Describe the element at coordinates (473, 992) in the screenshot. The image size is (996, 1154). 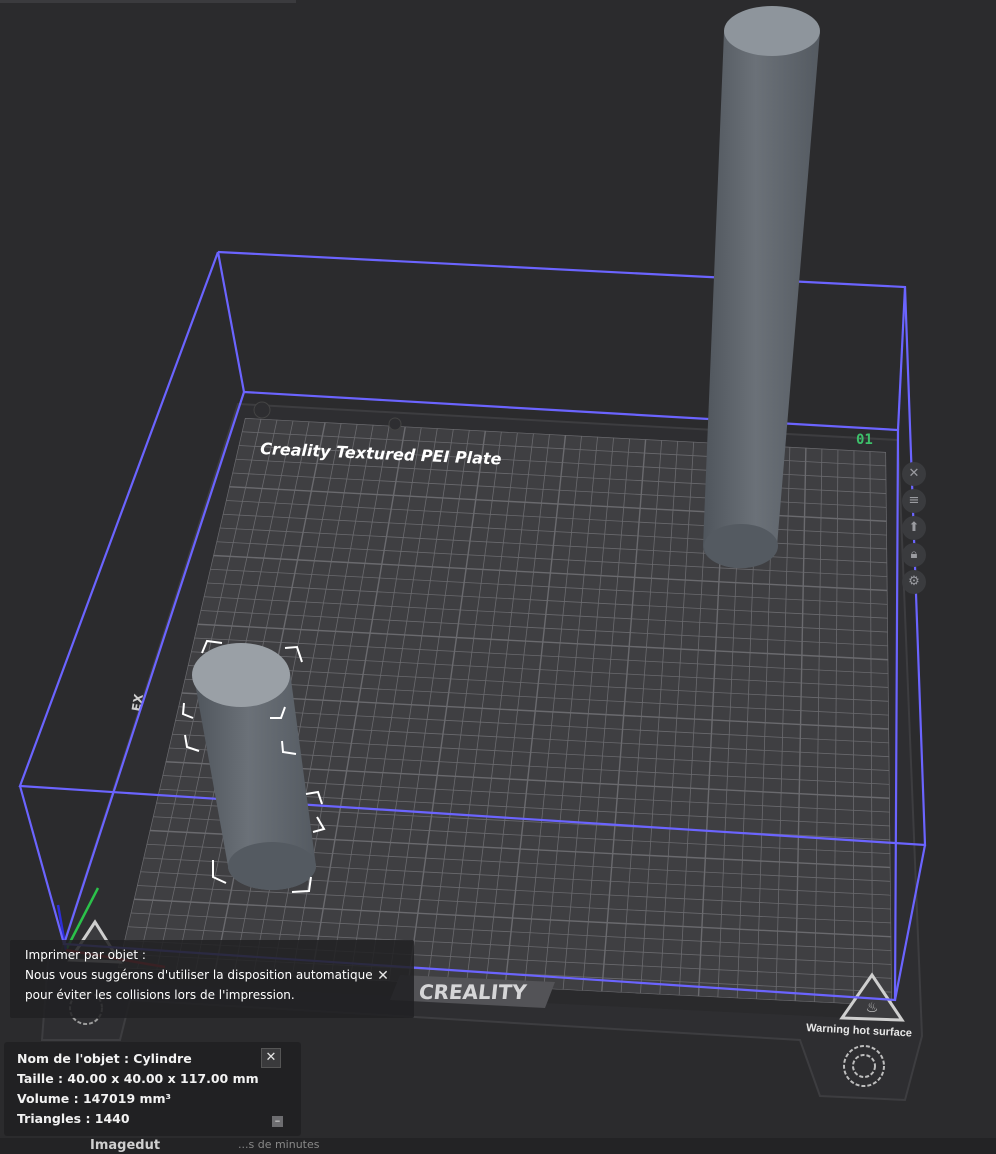
I see `creality-logo: CREALITY` at that location.